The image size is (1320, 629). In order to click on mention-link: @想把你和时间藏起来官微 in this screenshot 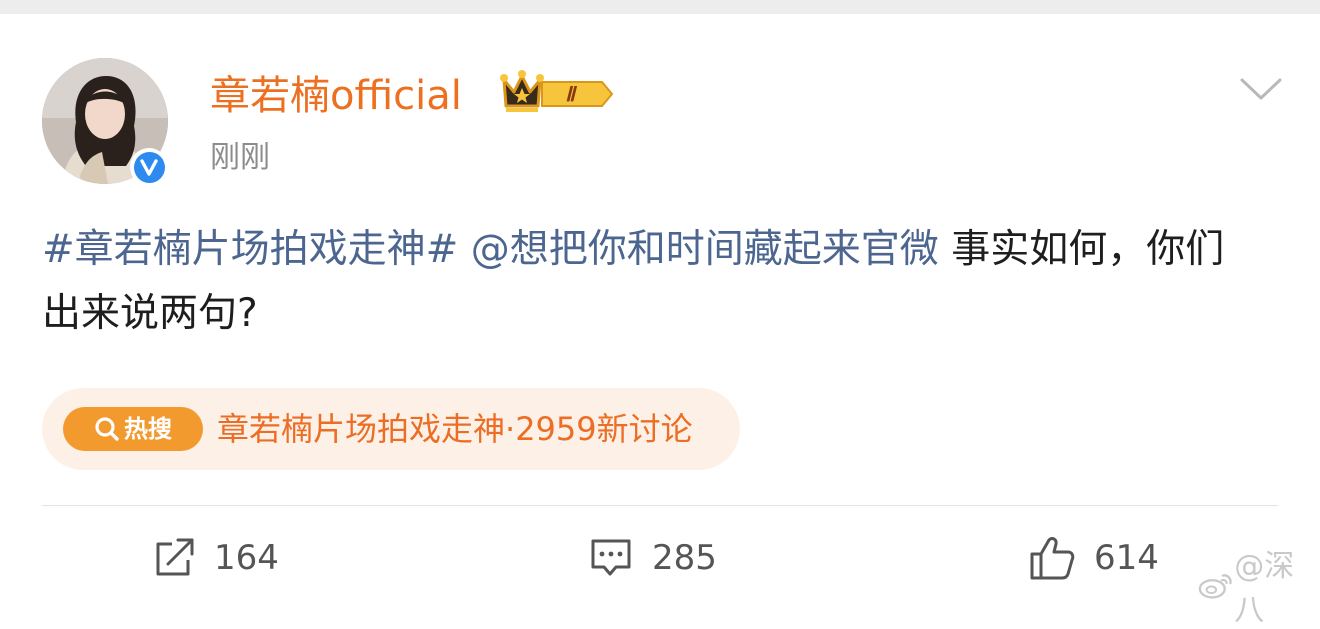, I will do `click(705, 249)`.